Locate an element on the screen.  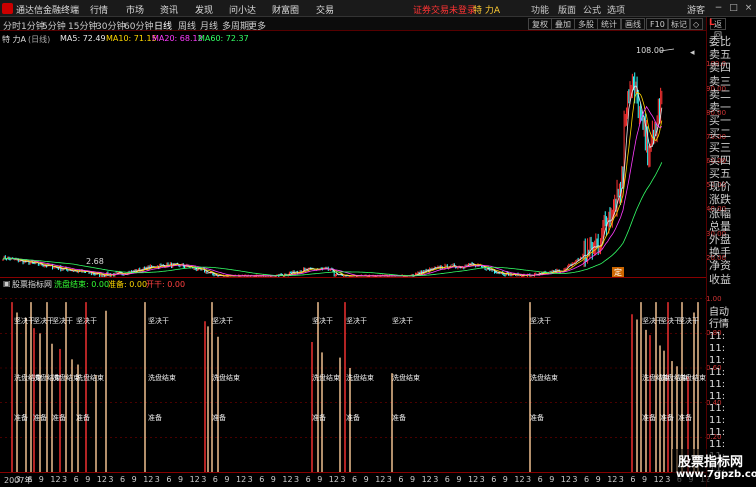
period-9: 多周期 is located at coordinates (235, 25).